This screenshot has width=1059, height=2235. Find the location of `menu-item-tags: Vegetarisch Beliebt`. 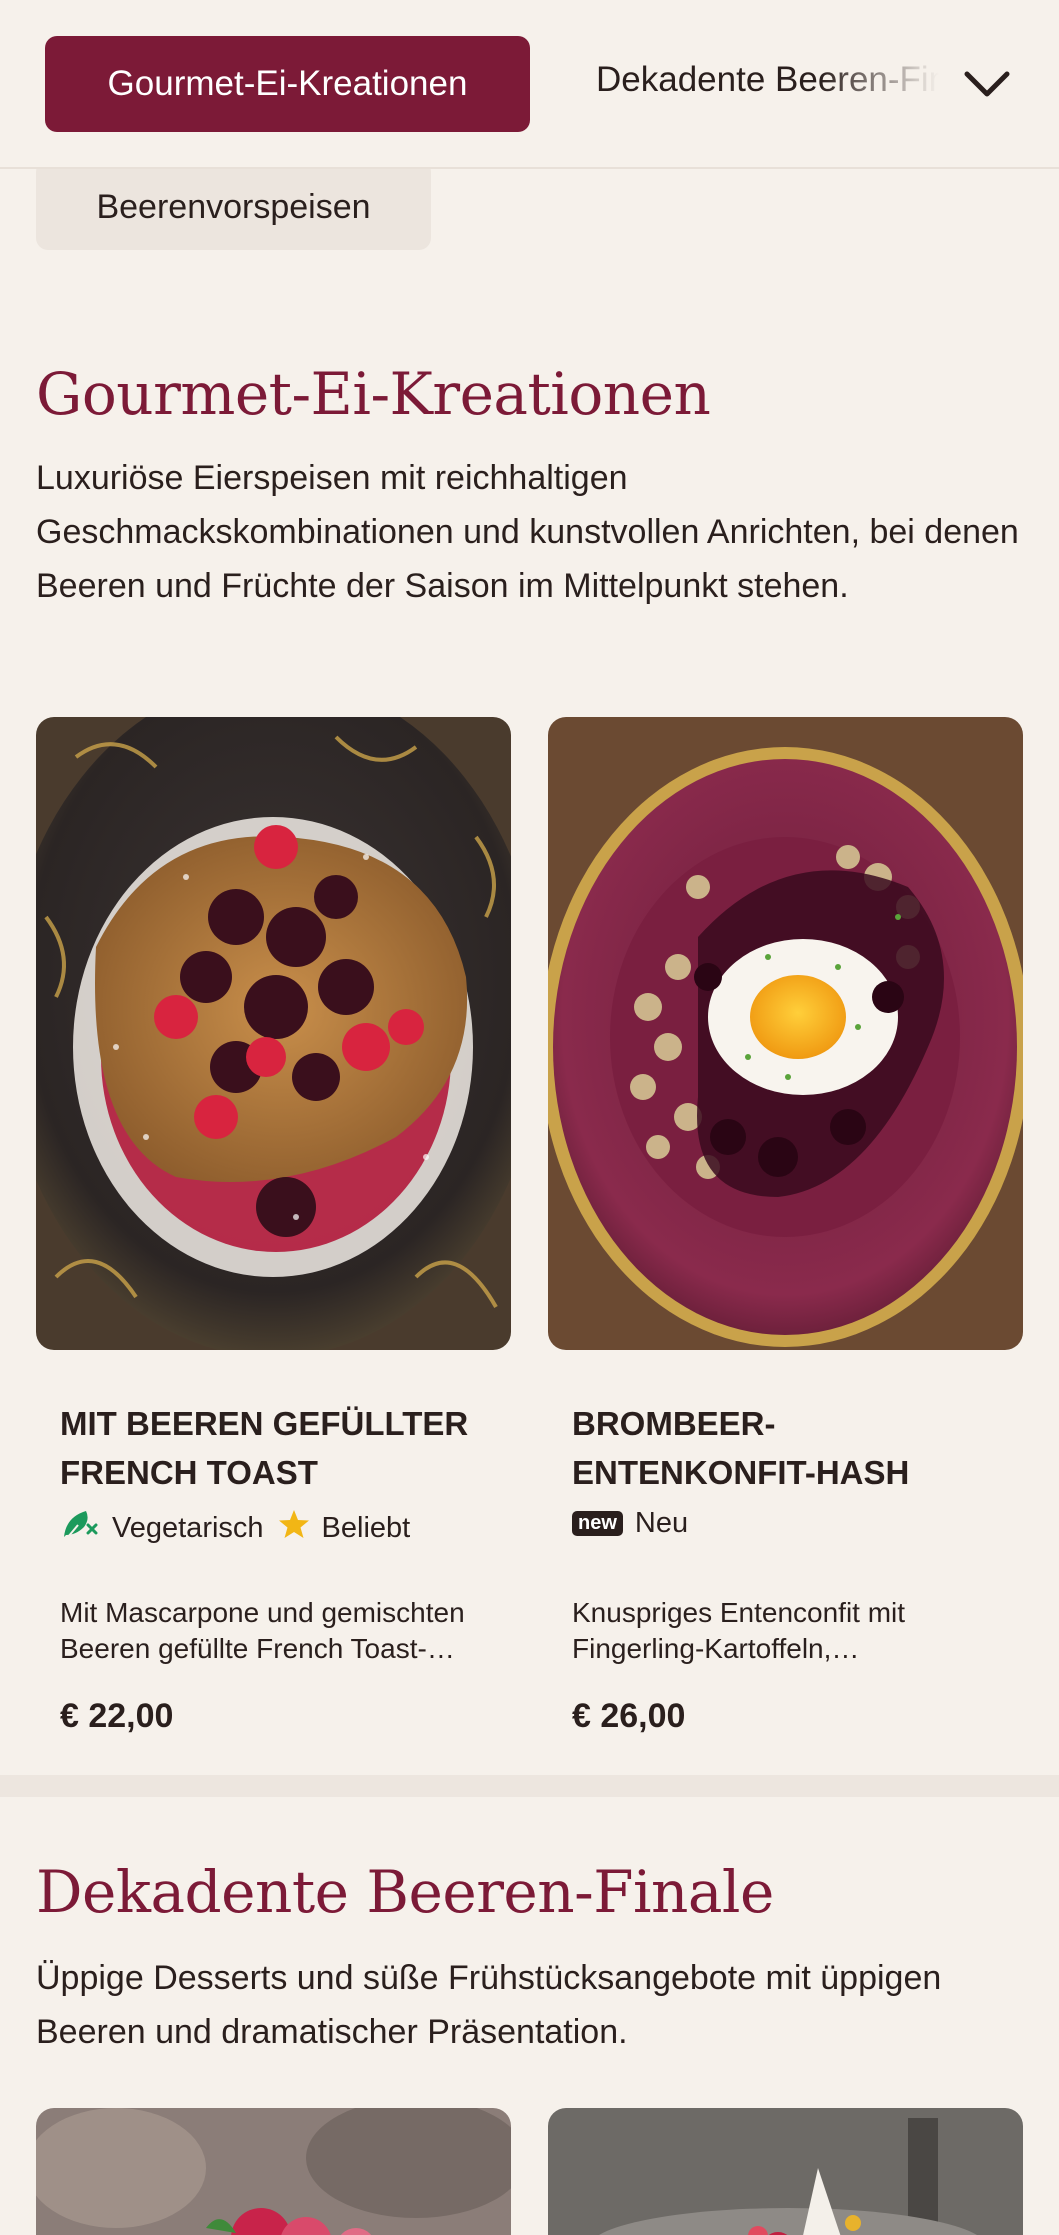

menu-item-tags: Vegetarisch Beliebt is located at coordinates (235, 1528).